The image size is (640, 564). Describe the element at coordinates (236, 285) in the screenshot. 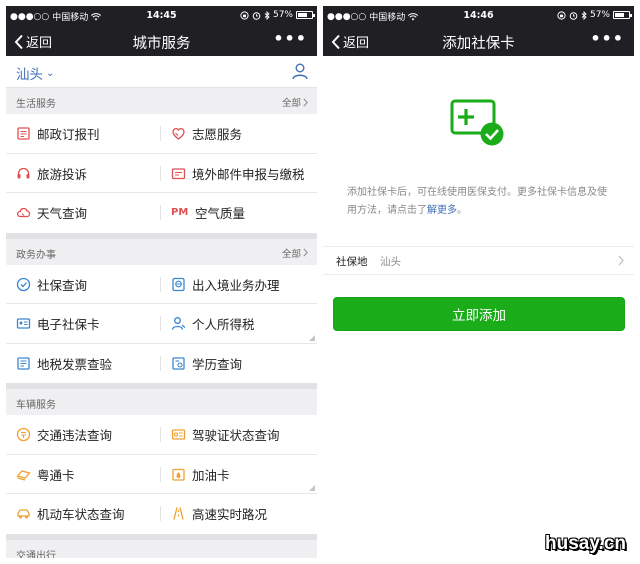

I see `service-label: 出入境业务办理` at that location.